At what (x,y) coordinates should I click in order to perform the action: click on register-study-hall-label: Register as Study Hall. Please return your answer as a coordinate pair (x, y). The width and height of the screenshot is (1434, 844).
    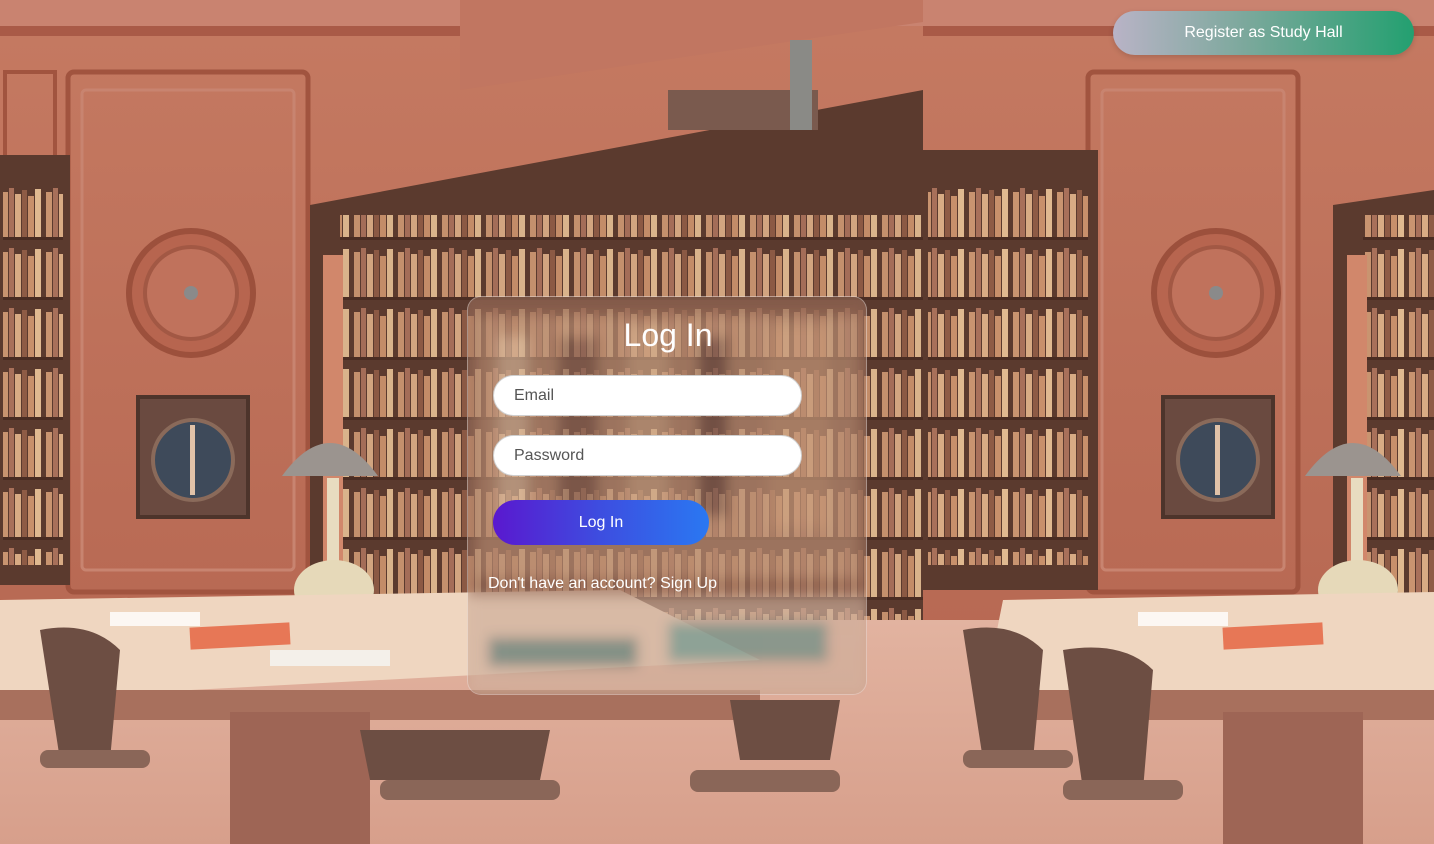
    Looking at the image, I should click on (1263, 32).